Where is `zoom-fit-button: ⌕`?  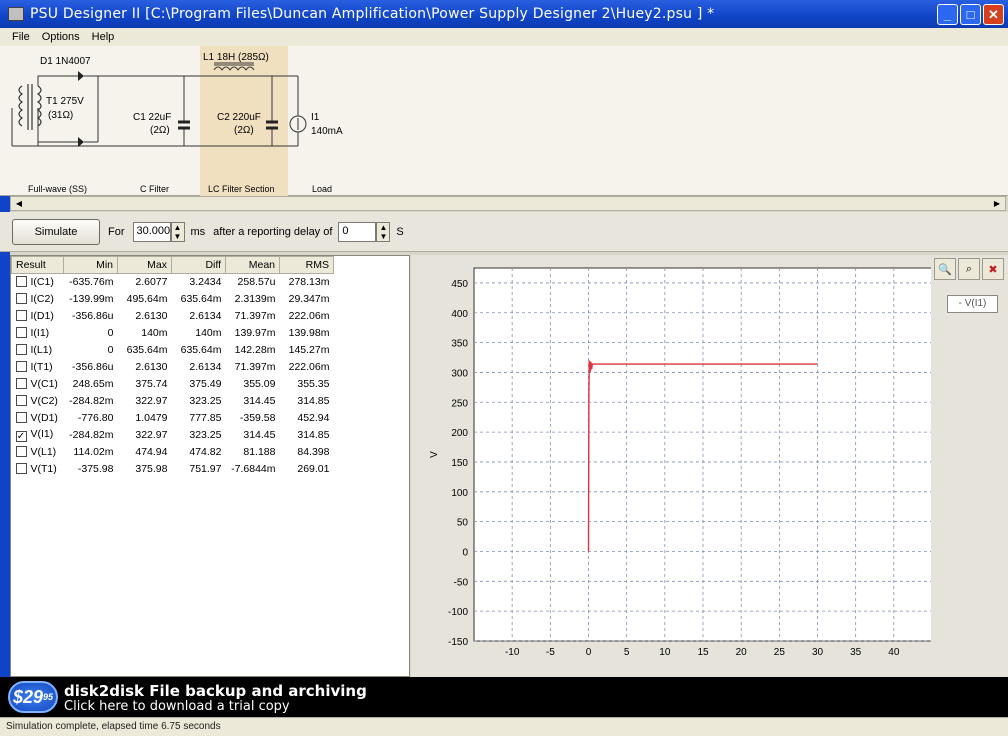
zoom-fit-button: ⌕ is located at coordinates (969, 269).